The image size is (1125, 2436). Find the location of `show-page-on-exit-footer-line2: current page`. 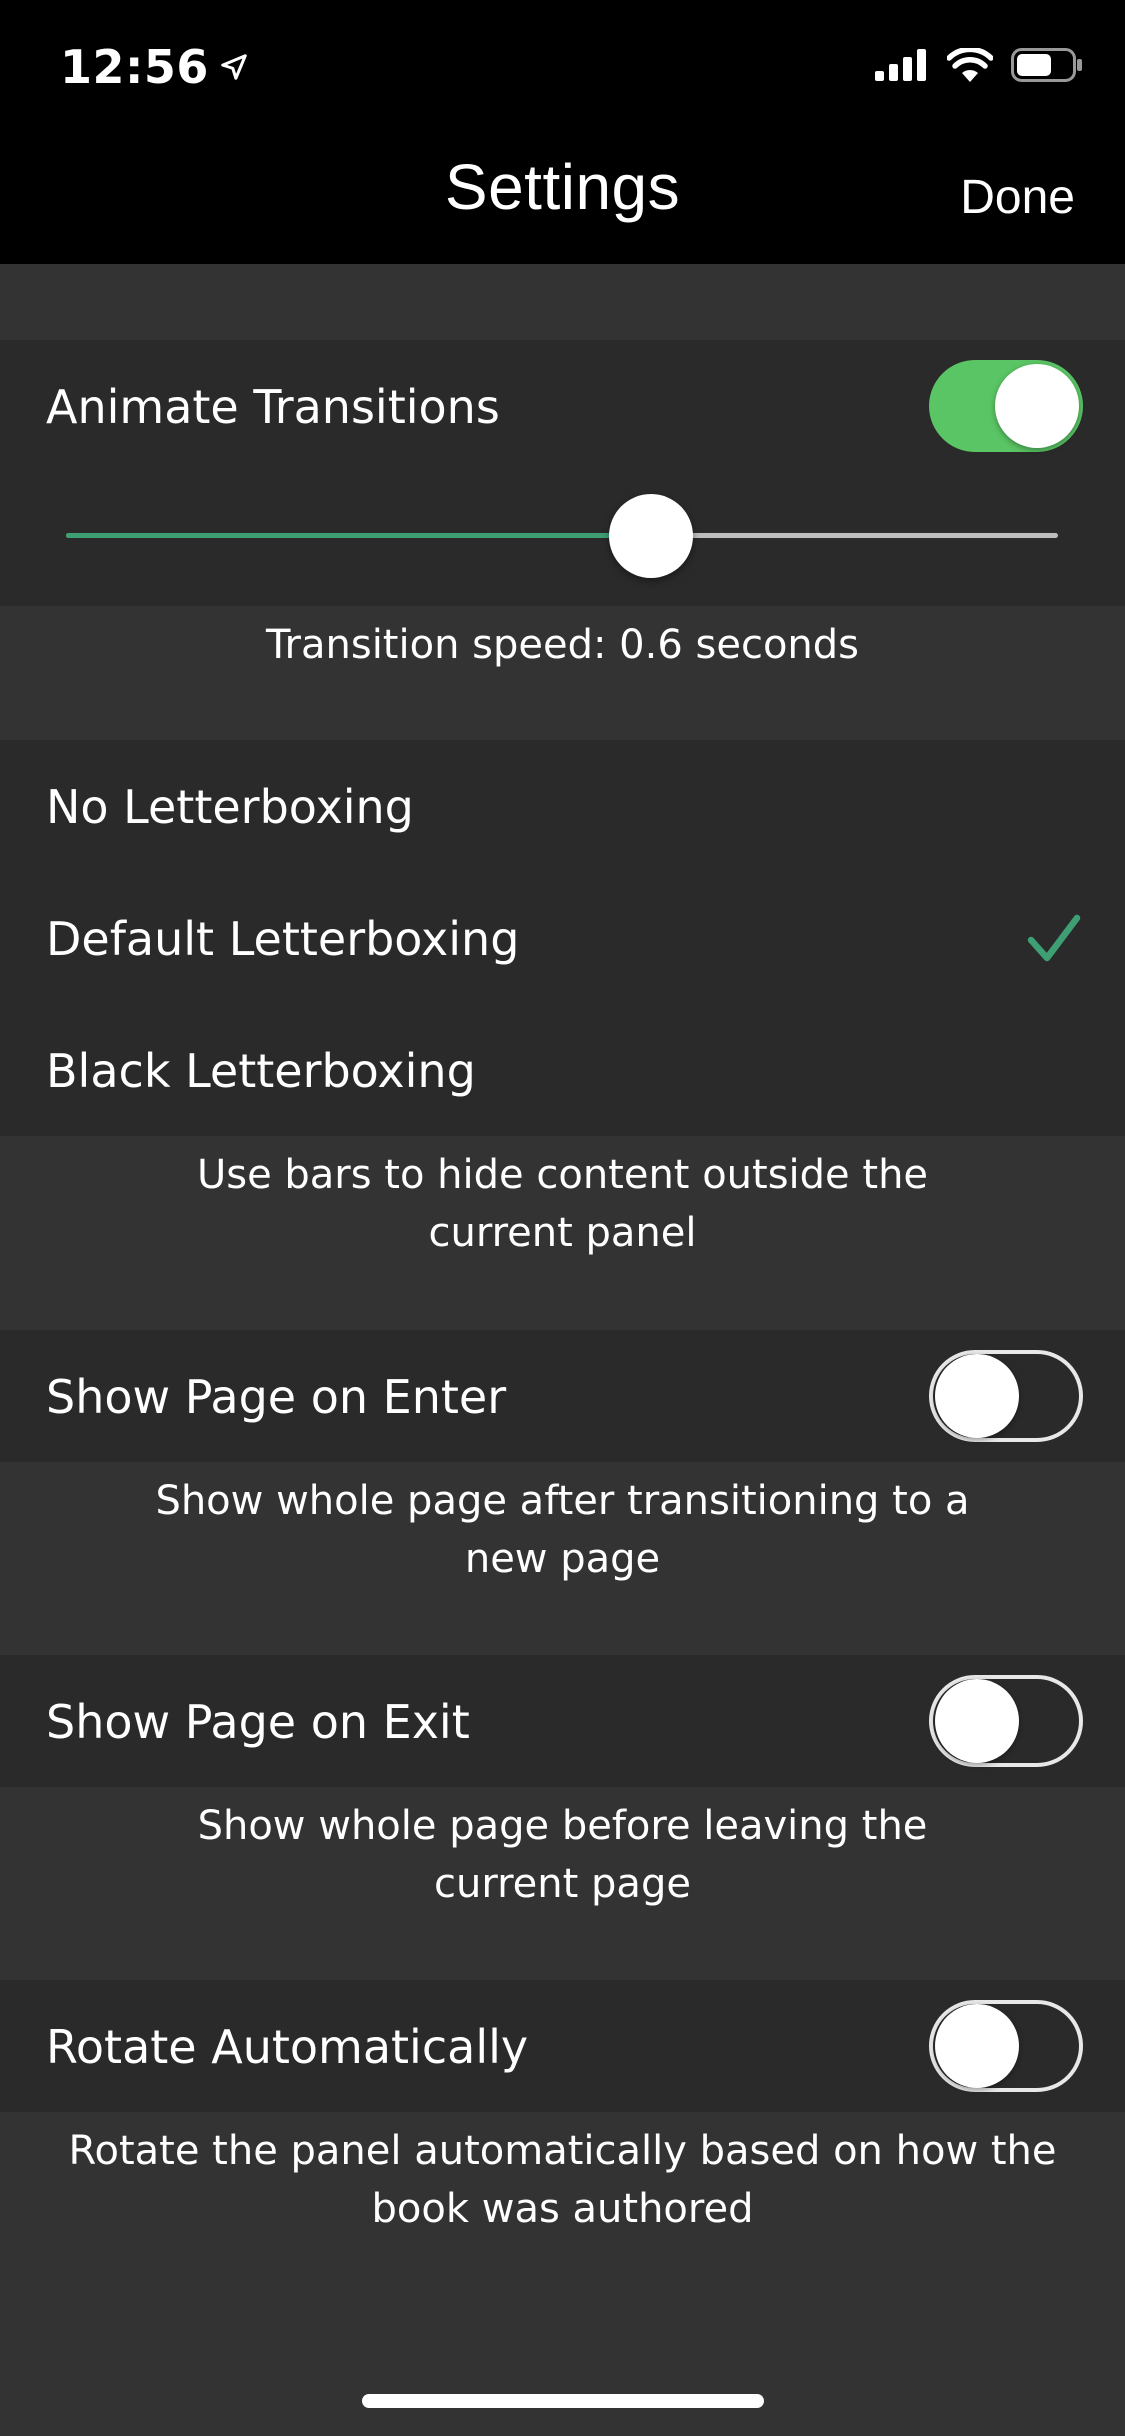

show-page-on-exit-footer-line2: current page is located at coordinates (562, 1884).